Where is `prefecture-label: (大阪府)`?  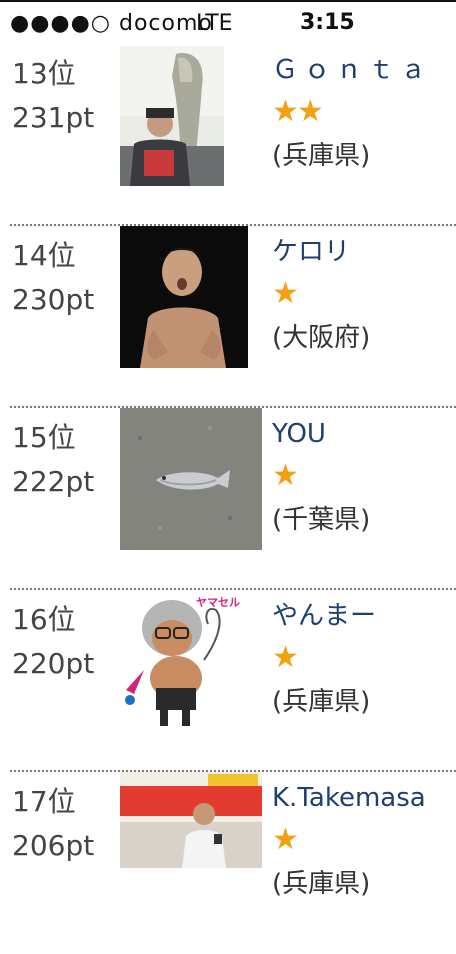
prefecture-label: (大阪府) is located at coordinates (321, 338).